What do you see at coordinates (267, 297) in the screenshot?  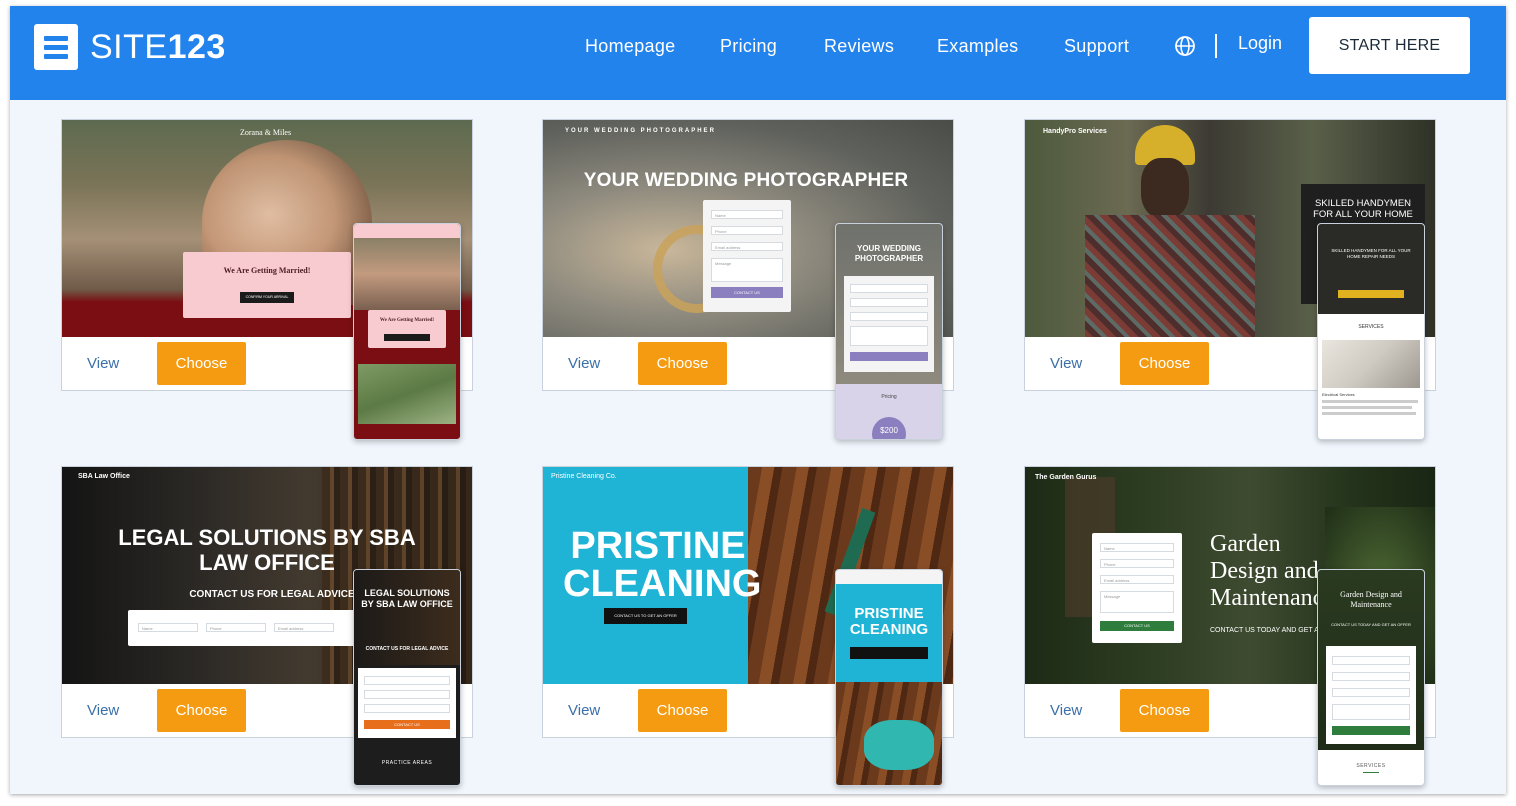 I see `invite-button: CONFIRM YOUR ARRIVAL` at bounding box center [267, 297].